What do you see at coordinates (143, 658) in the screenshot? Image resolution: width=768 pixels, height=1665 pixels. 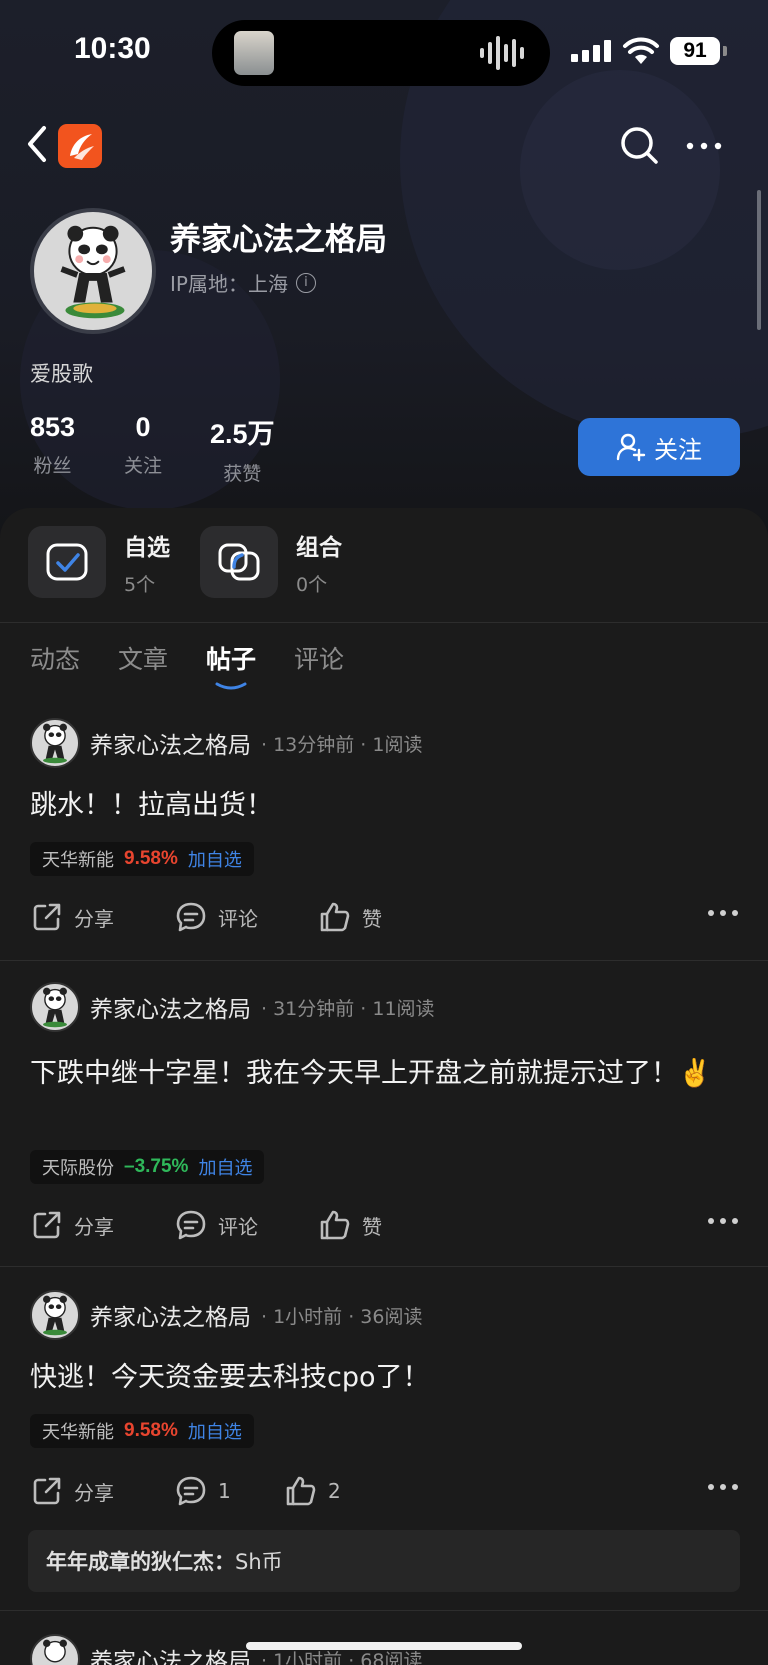 I see `tab-articles: 文章` at bounding box center [143, 658].